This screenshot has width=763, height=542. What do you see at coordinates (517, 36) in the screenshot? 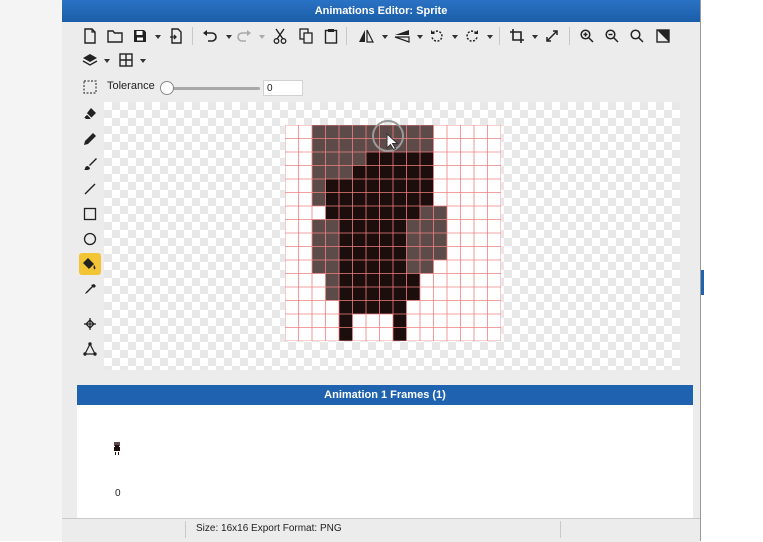
I see `crop-icon` at bounding box center [517, 36].